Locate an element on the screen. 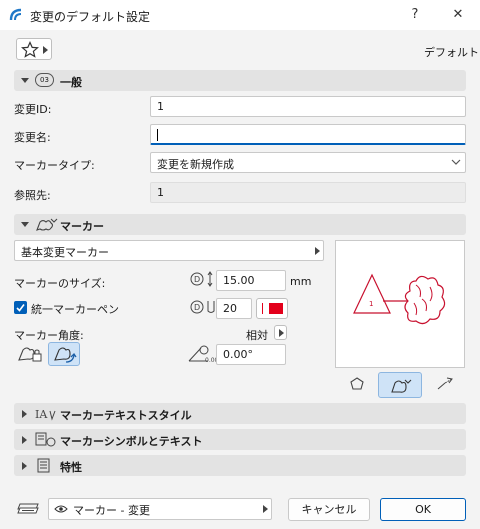  layers-icon is located at coordinates (28, 508).